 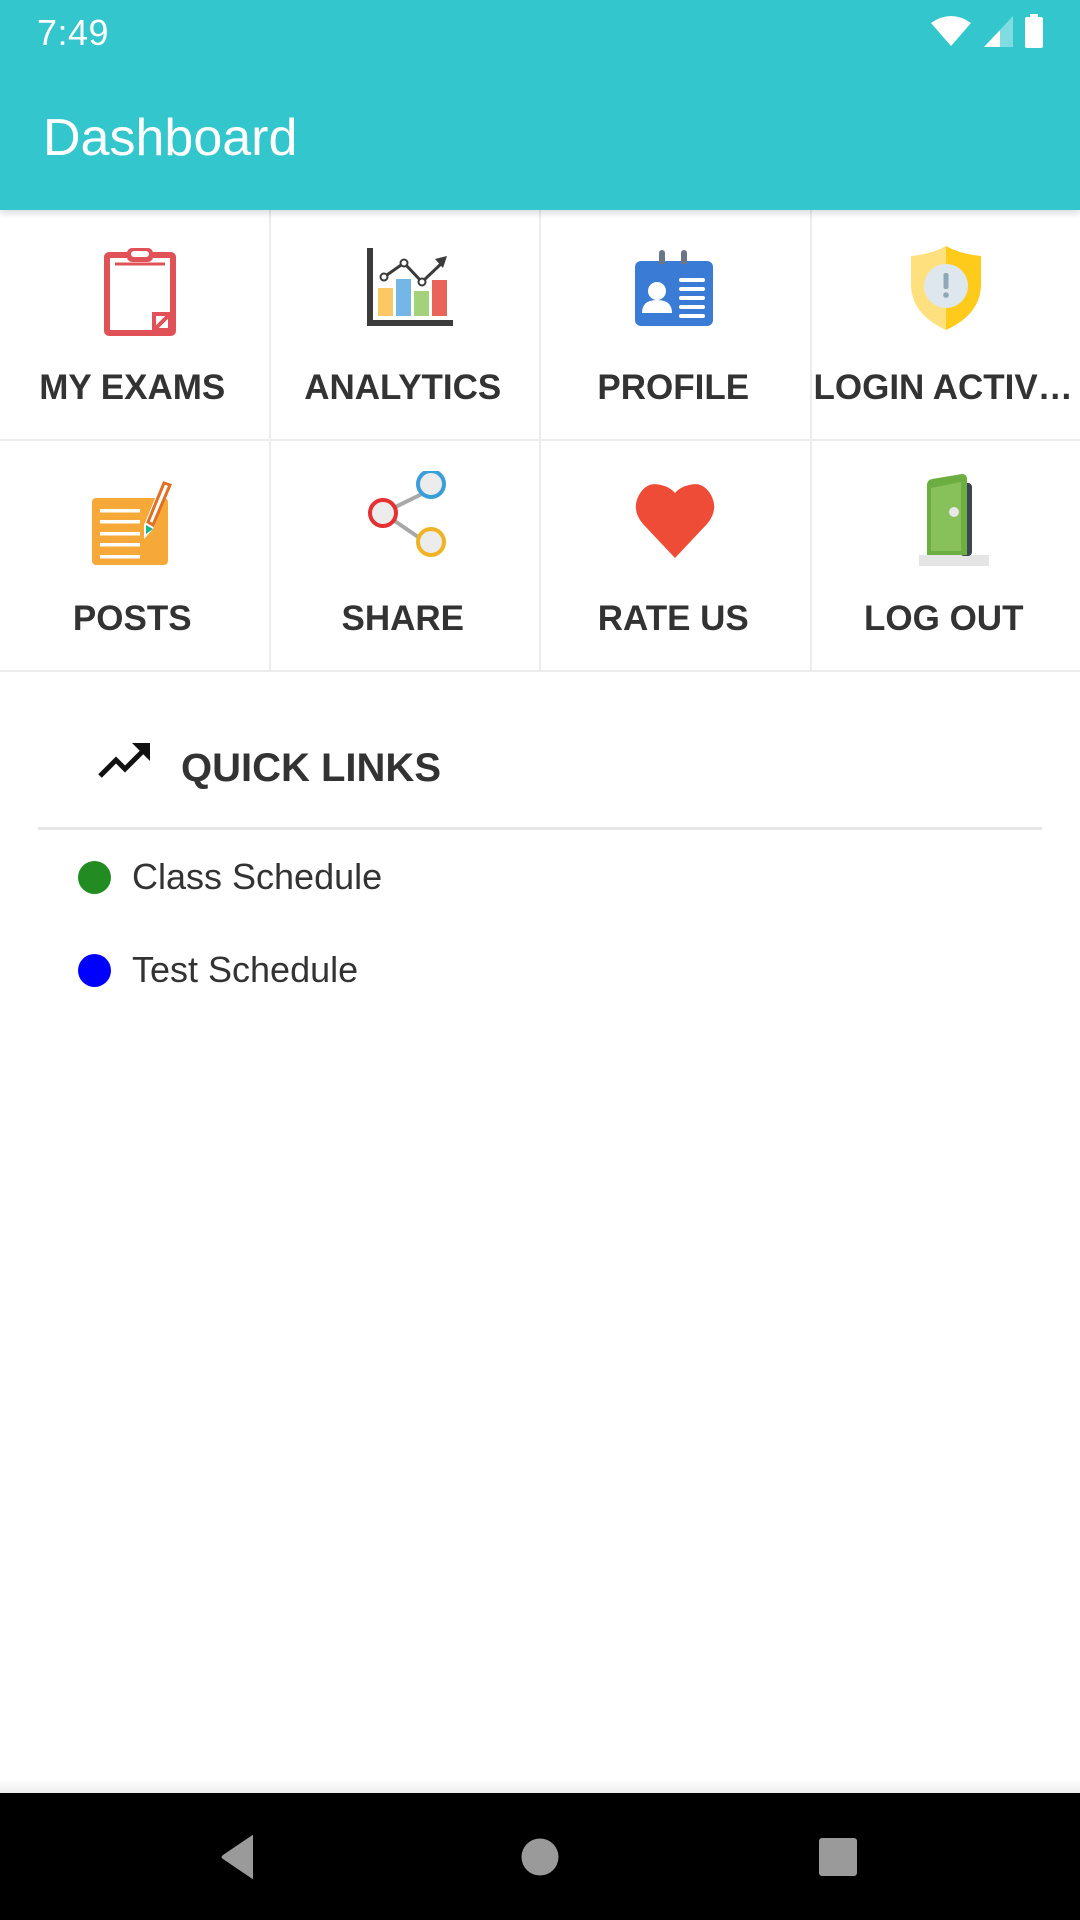 I want to click on menu-item-profile: PROFILE, so click(x=675, y=324).